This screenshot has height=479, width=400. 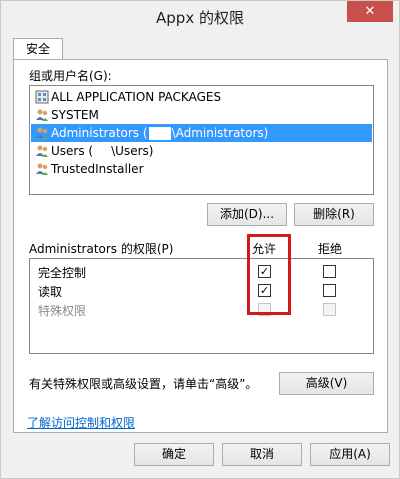 What do you see at coordinates (330, 249) in the screenshot?
I see `deny-column-header: 拒绝` at bounding box center [330, 249].